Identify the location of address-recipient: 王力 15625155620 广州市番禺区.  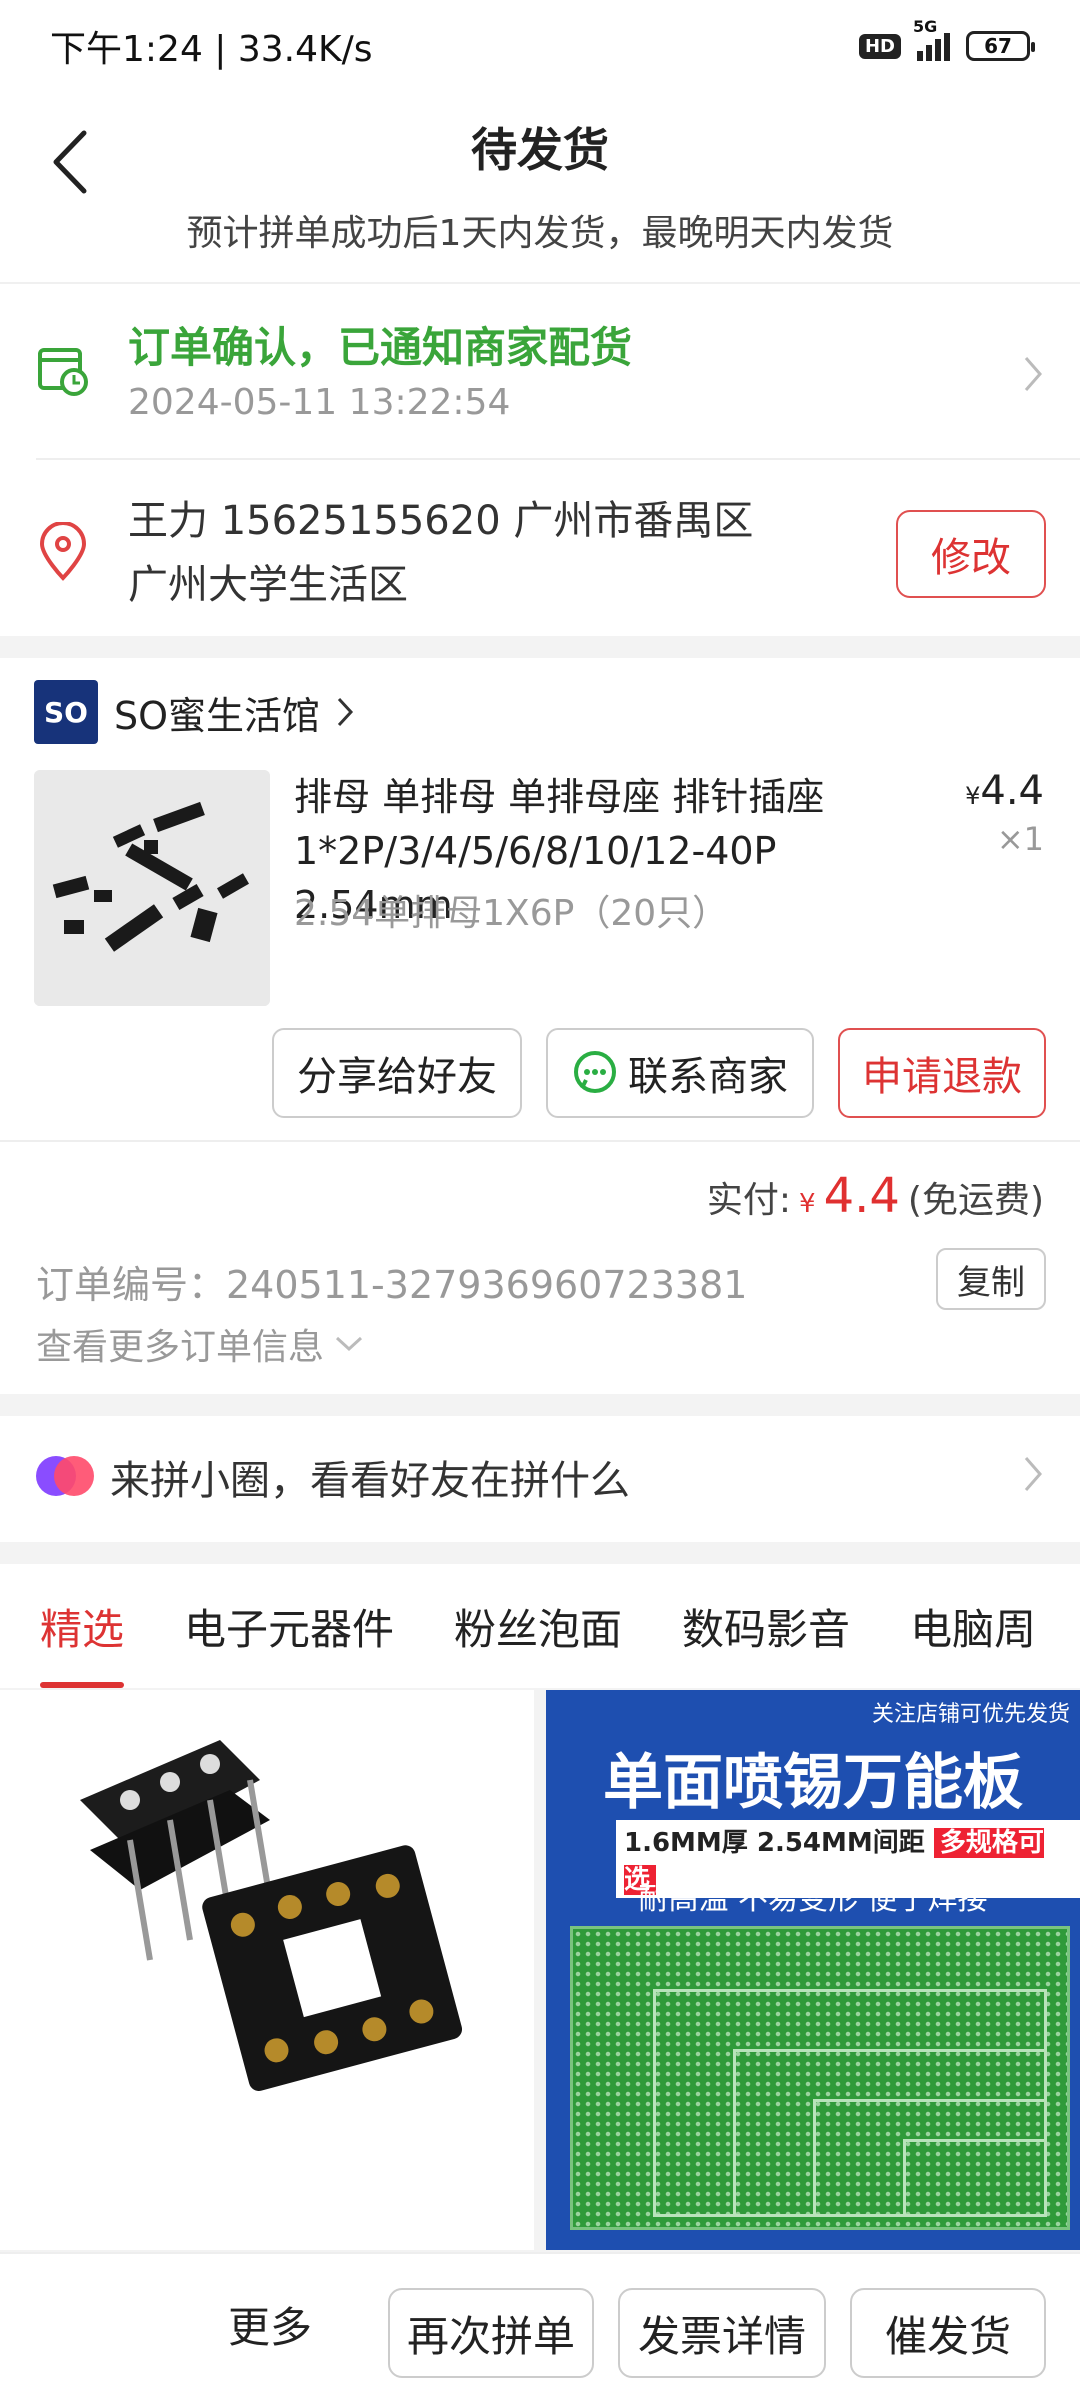
(441, 521).